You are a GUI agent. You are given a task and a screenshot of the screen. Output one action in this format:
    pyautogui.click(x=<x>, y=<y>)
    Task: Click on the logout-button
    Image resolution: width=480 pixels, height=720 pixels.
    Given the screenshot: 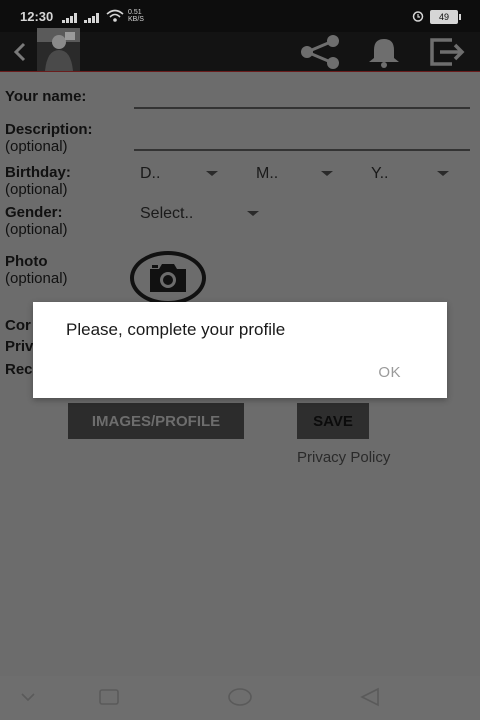 What is the action you would take?
    pyautogui.click(x=448, y=51)
    